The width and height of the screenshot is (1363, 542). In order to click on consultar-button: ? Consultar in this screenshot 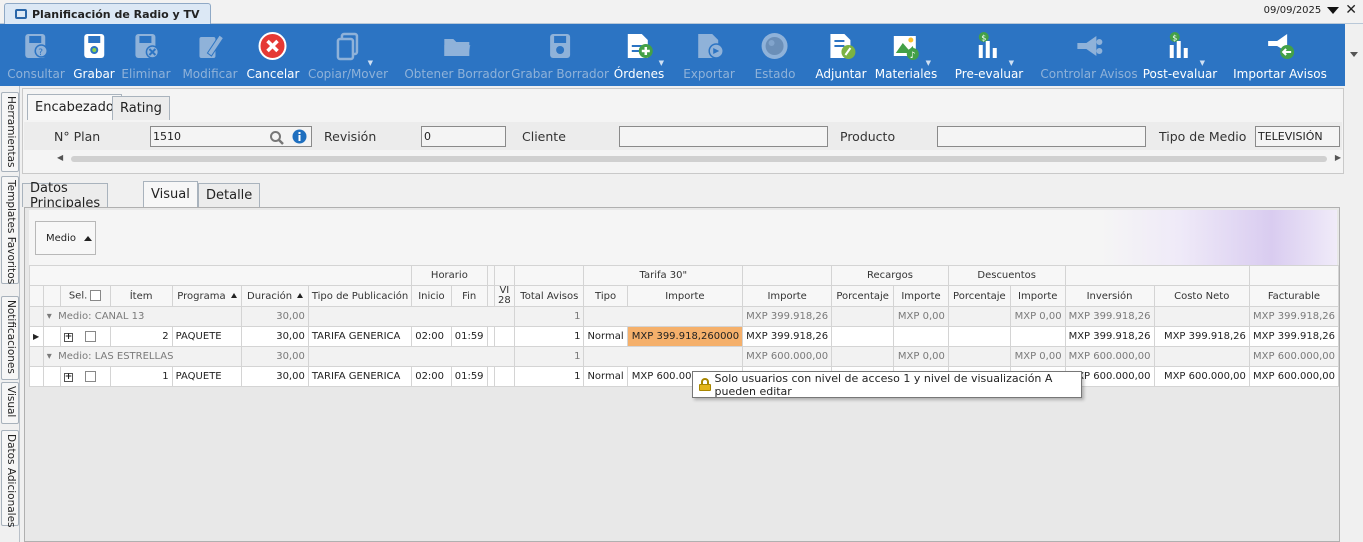, I will do `click(36, 55)`.